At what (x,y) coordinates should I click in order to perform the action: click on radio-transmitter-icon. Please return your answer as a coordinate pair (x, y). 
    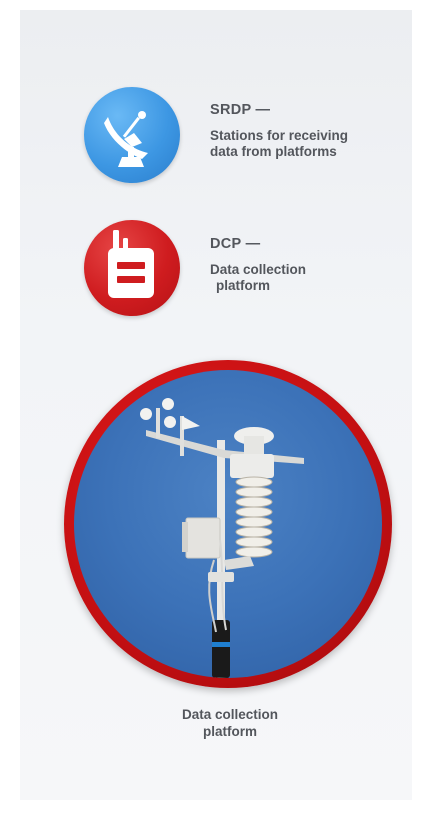
    Looking at the image, I should click on (132, 268).